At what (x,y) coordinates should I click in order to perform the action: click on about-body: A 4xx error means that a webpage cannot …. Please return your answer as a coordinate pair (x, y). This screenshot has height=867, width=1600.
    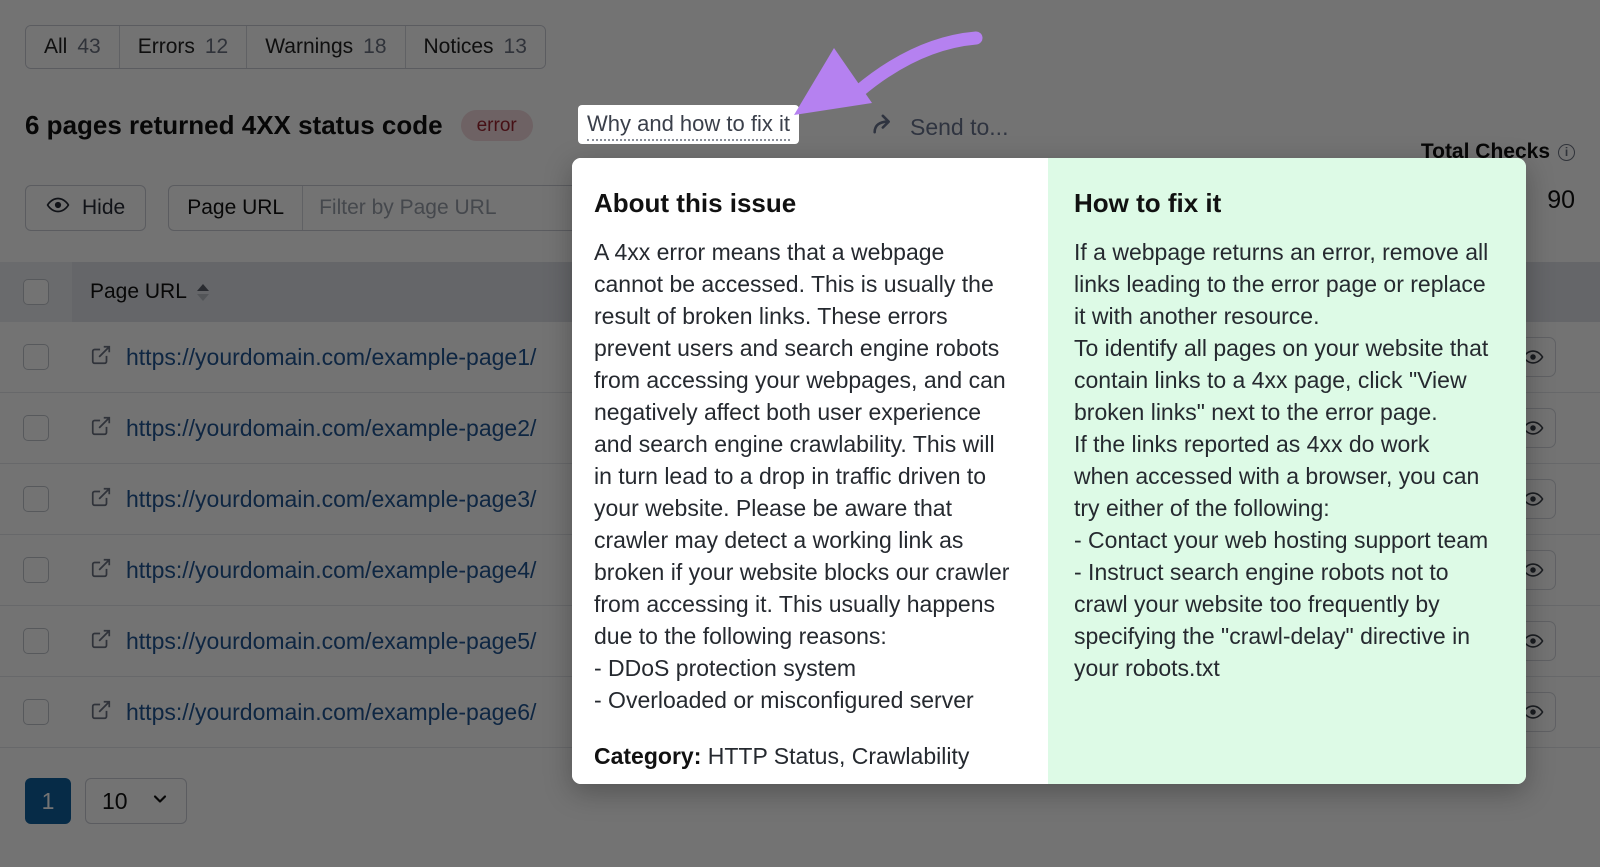
    Looking at the image, I should click on (802, 476).